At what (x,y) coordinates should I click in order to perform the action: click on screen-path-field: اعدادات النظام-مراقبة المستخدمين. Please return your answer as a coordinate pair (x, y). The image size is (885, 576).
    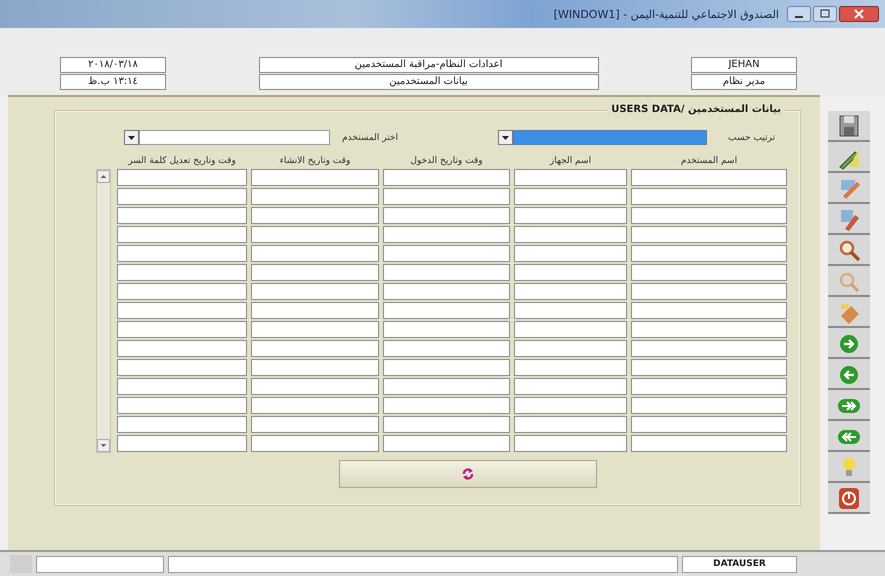
    Looking at the image, I should click on (428, 65).